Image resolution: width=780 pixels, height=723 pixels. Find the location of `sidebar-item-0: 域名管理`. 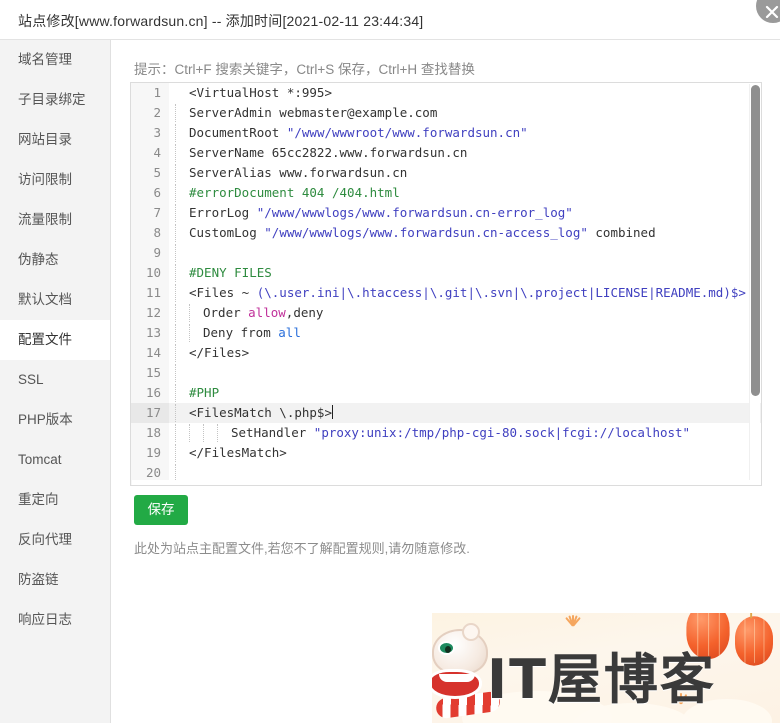

sidebar-item-0: 域名管理 is located at coordinates (55, 60).